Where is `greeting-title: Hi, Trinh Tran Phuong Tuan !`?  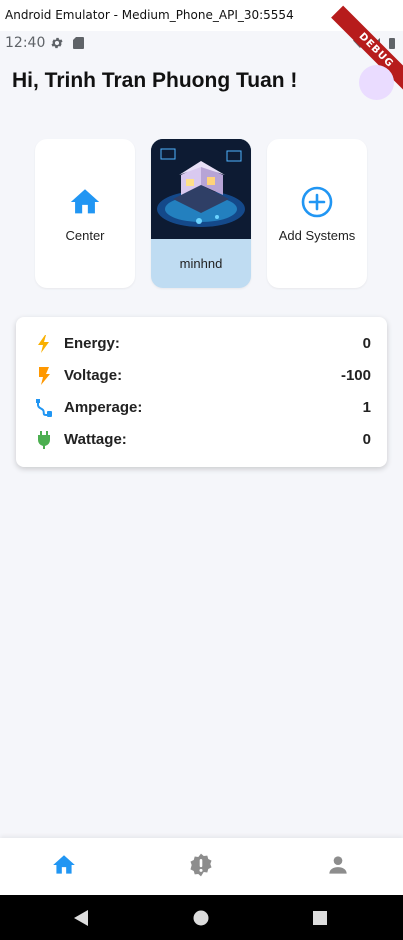 greeting-title: Hi, Trinh Tran Phuong Tuan ! is located at coordinates (155, 80).